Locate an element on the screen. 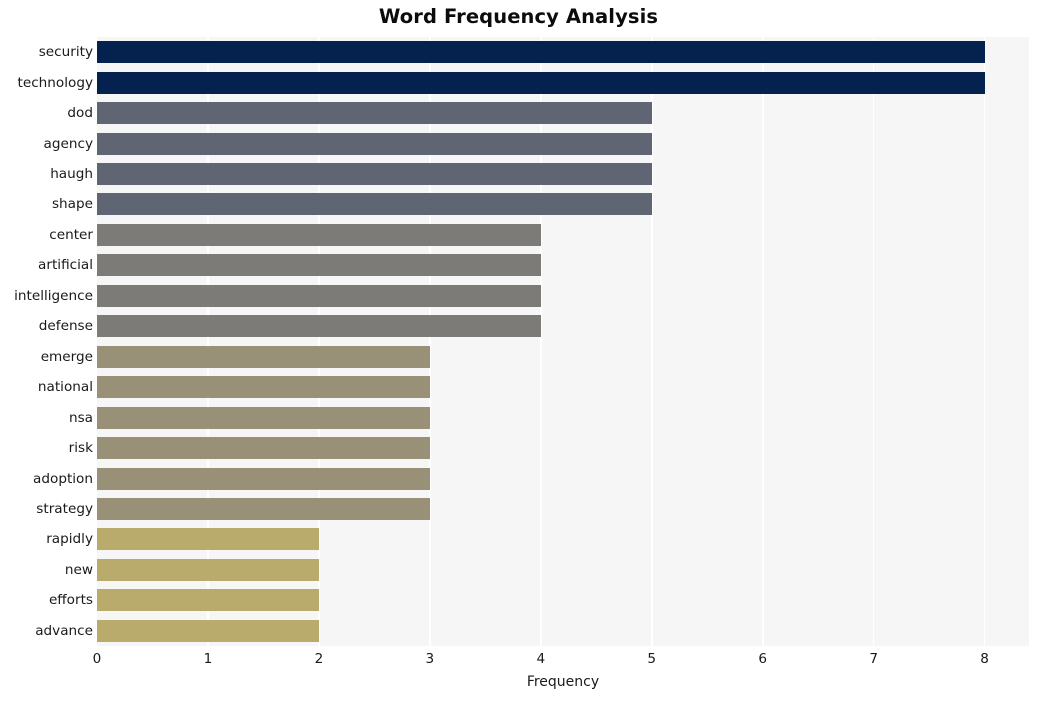  y-tick-label: defense is located at coordinates (65, 326).